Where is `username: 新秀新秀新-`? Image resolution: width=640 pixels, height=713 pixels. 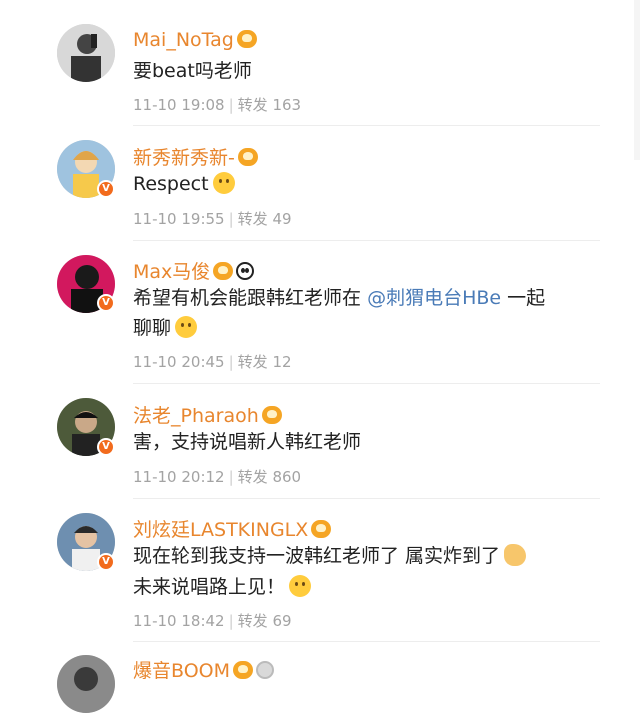
username: 新秀新秀新- is located at coordinates (195, 156).